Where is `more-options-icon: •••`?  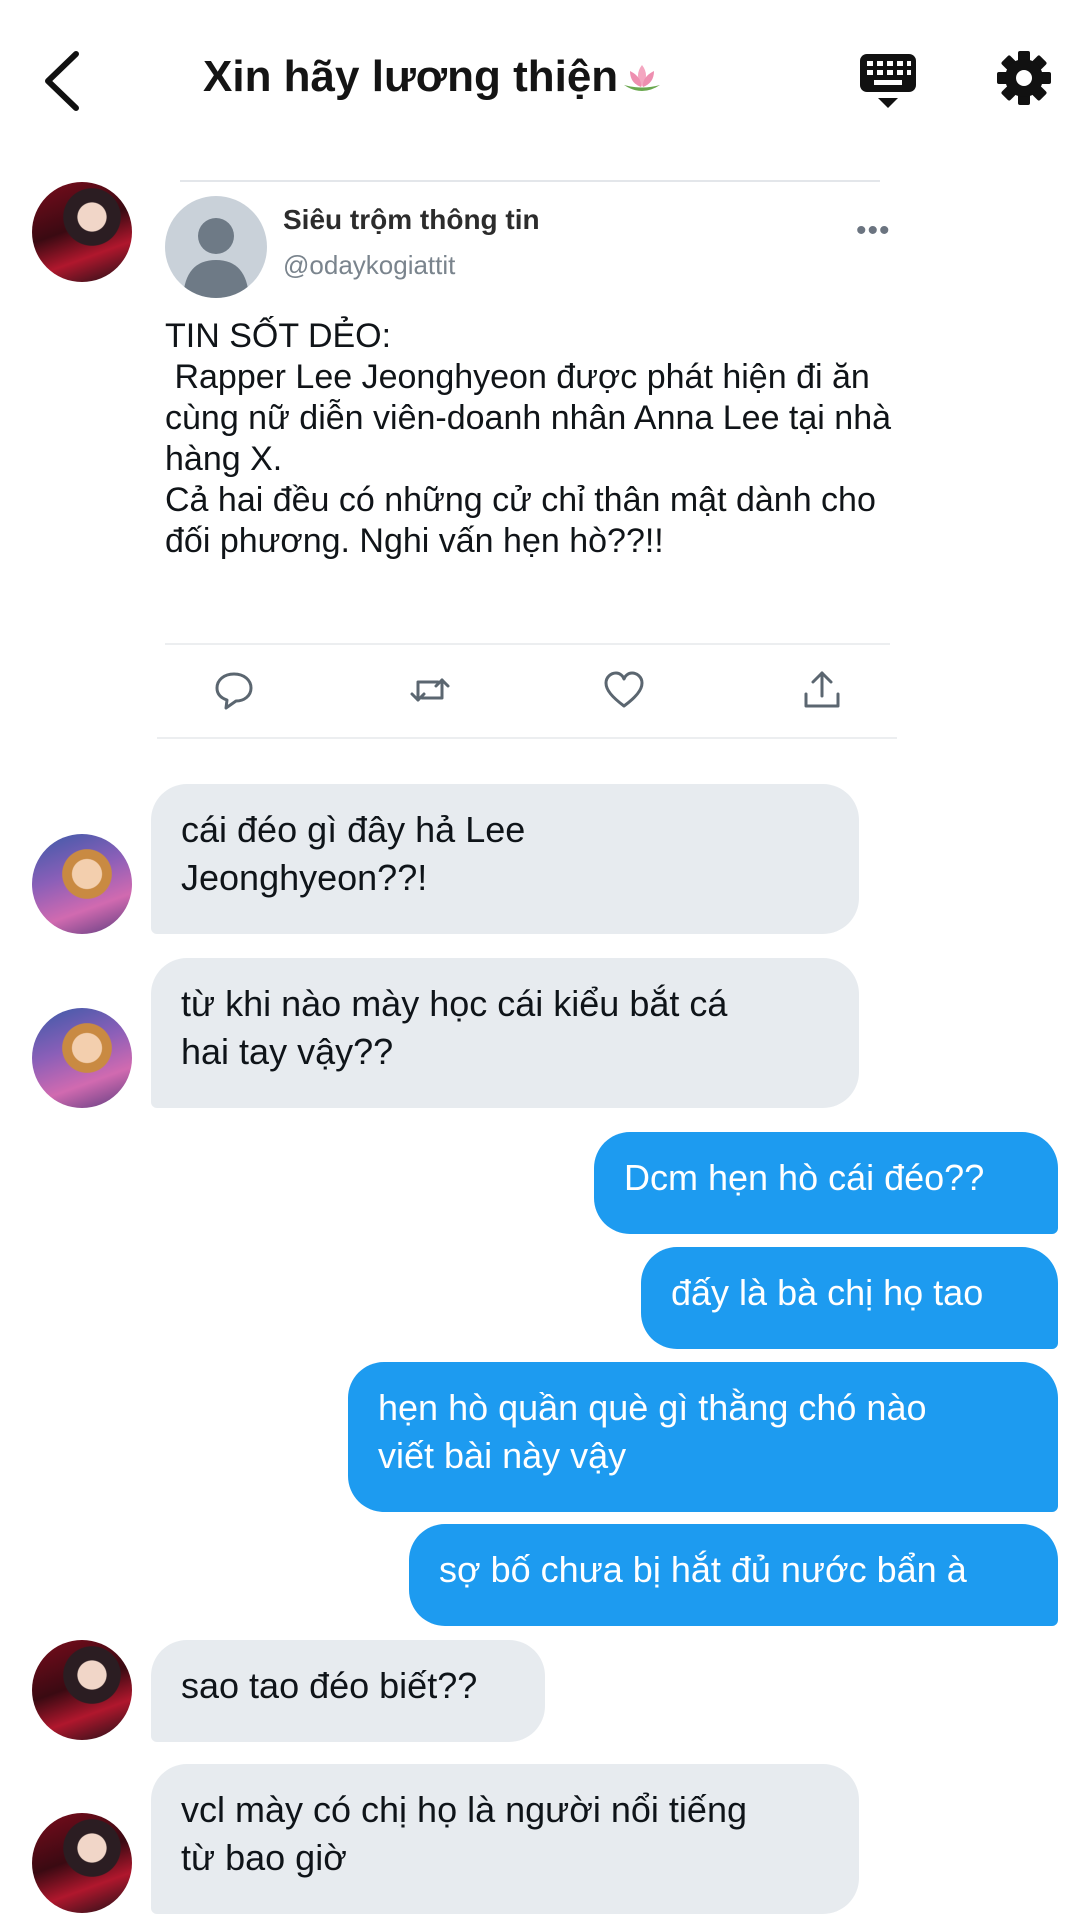
more-options-icon: ••• is located at coordinates (873, 231).